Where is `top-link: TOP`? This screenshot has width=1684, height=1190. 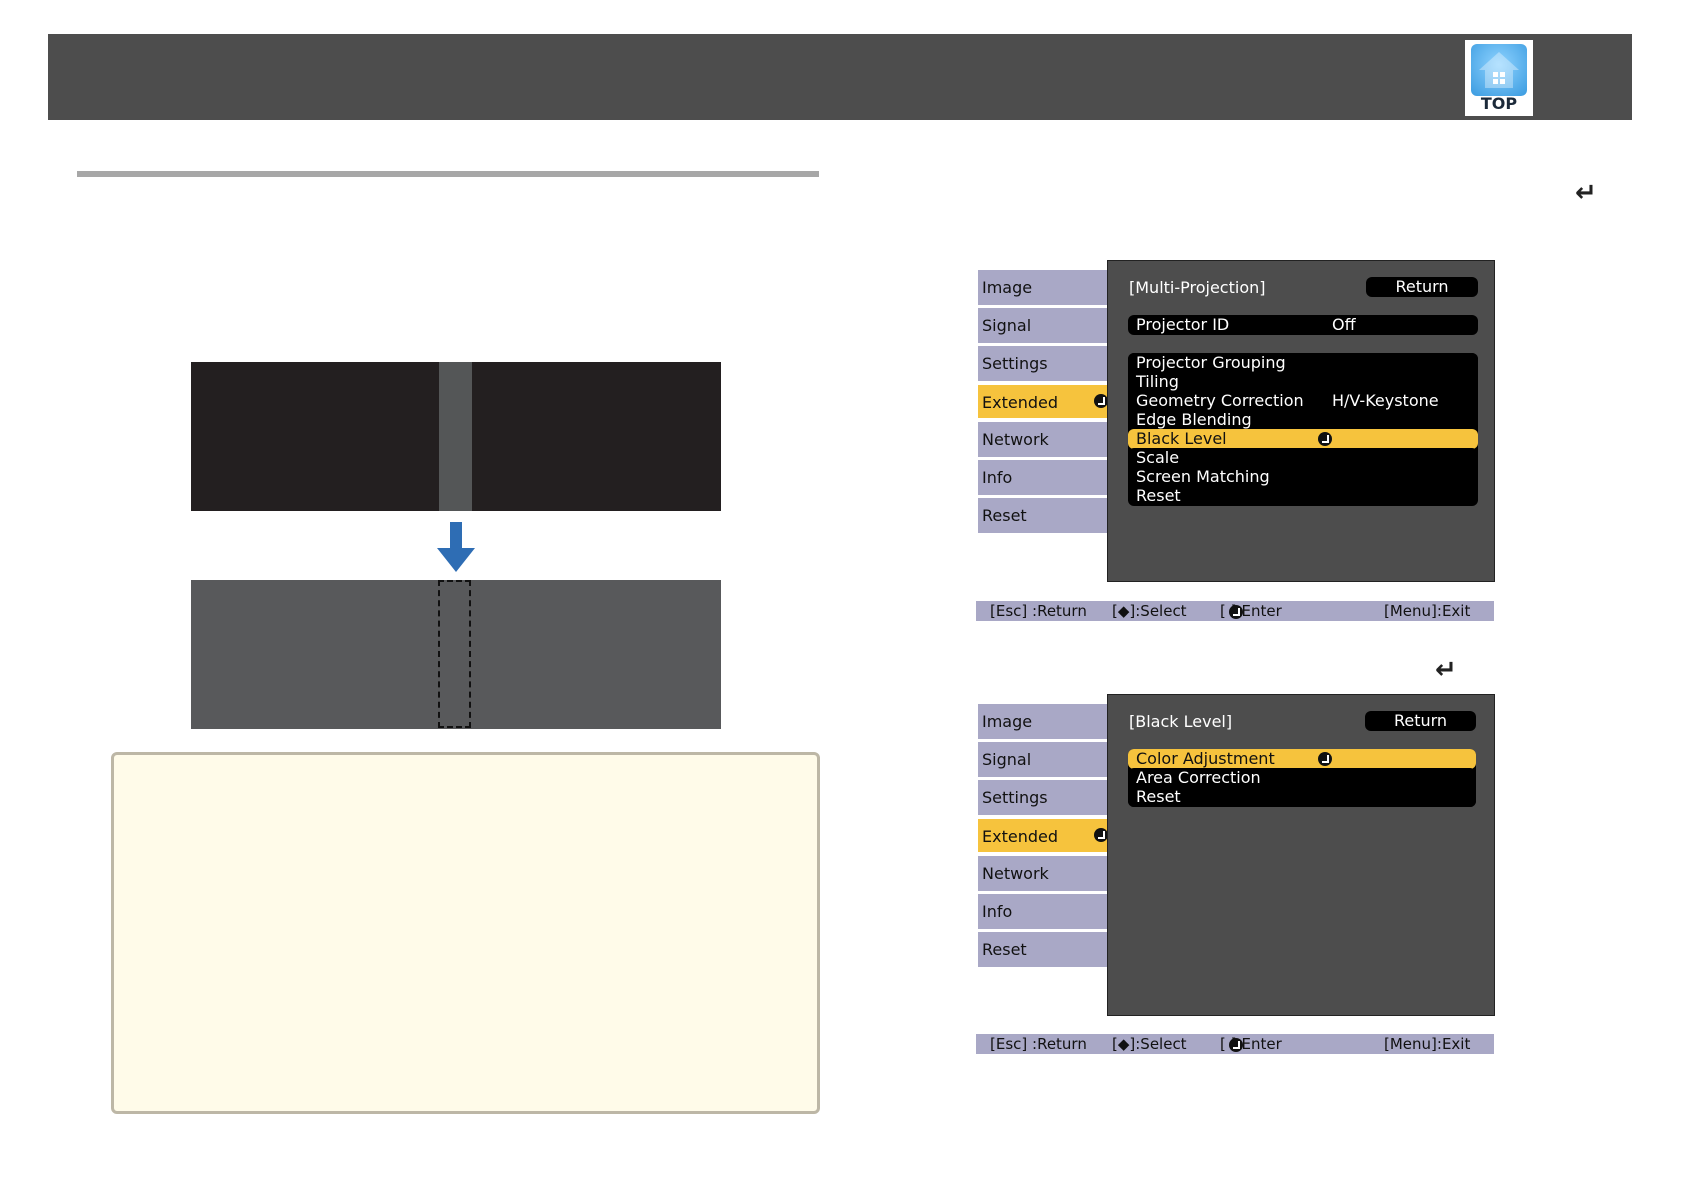 top-link: TOP is located at coordinates (1499, 78).